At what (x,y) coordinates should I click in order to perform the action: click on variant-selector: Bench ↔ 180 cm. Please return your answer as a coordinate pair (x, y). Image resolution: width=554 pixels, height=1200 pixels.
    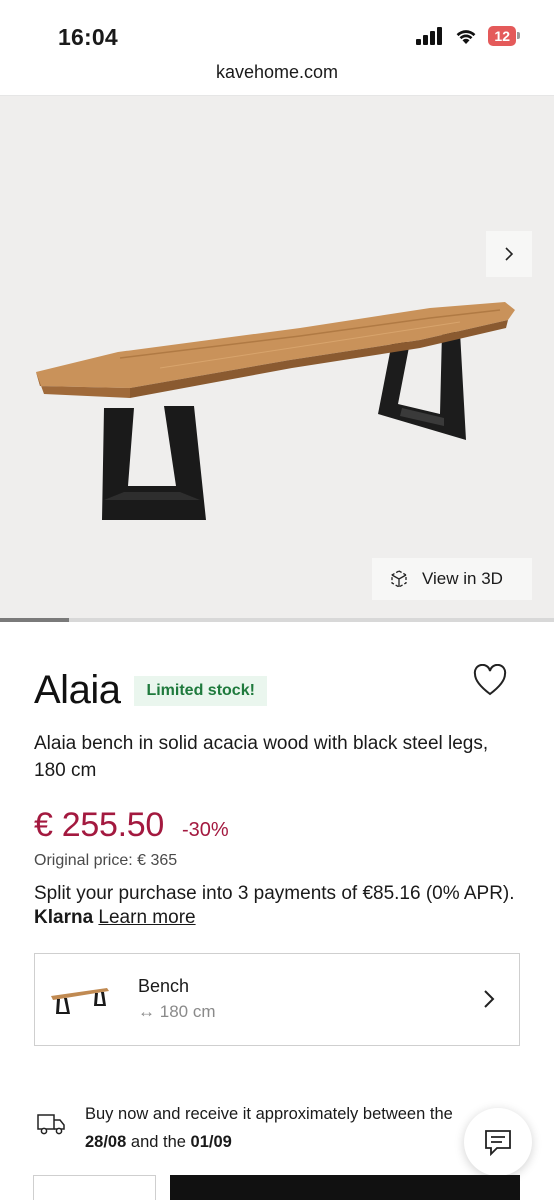
    Looking at the image, I should click on (277, 999).